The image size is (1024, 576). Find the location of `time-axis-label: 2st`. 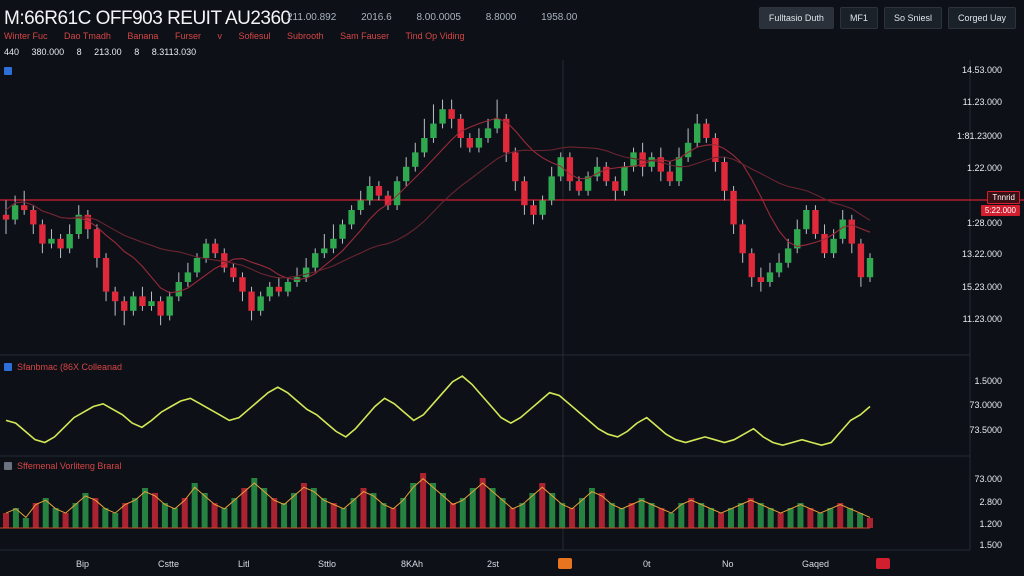

time-axis-label: 2st is located at coordinates (493, 564).